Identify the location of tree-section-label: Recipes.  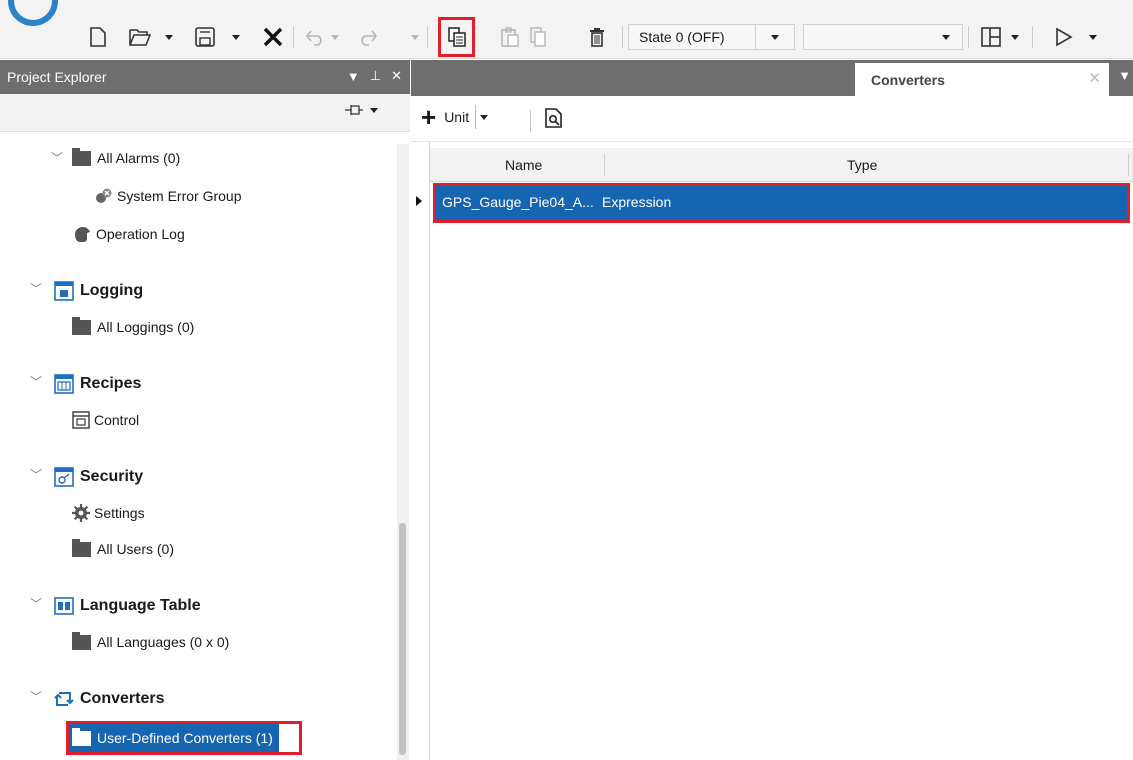
(111, 383).